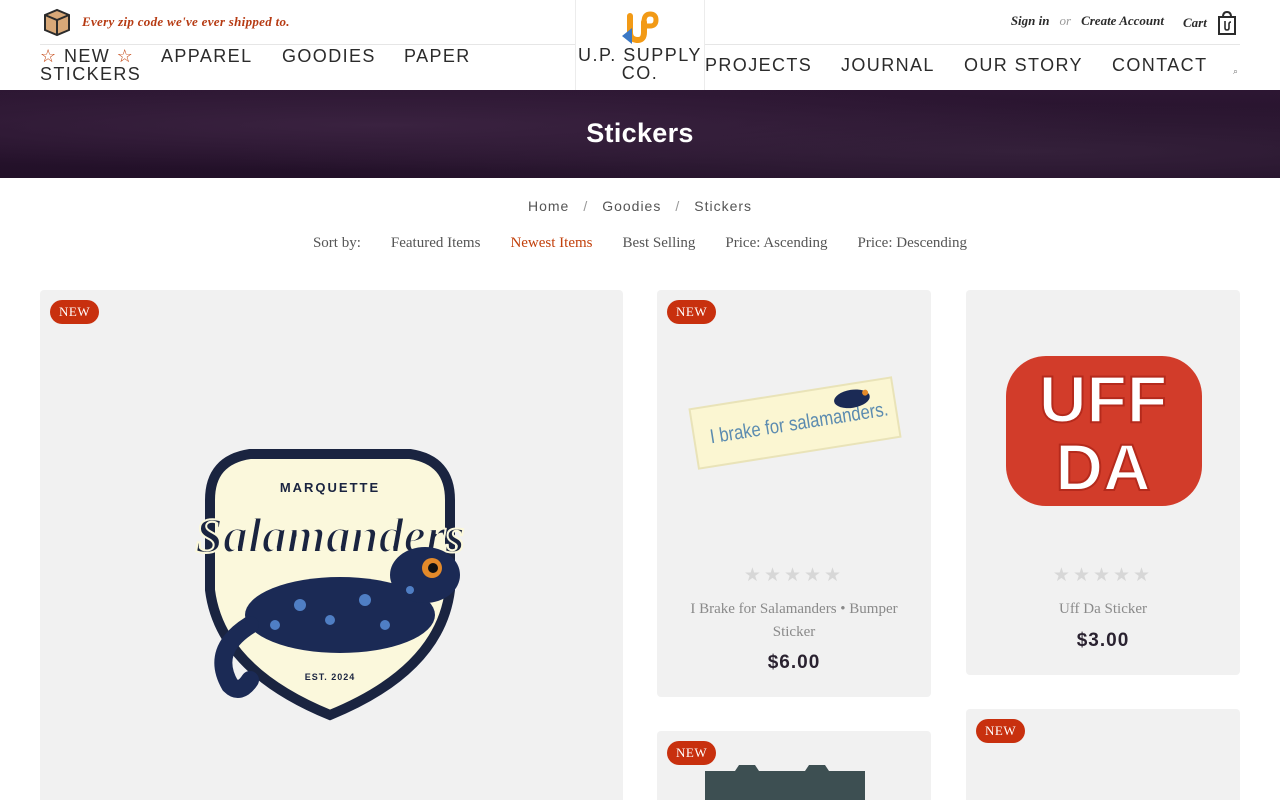  Describe the element at coordinates (551, 243) in the screenshot. I see `sort-newest: Newest Items` at that location.